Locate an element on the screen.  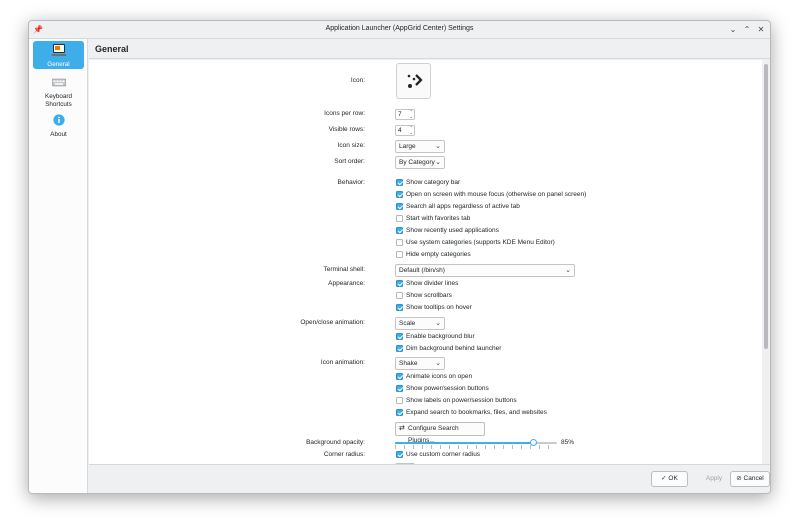
checkbox-label: Search all apps regardless of active tab is located at coordinates (463, 206).